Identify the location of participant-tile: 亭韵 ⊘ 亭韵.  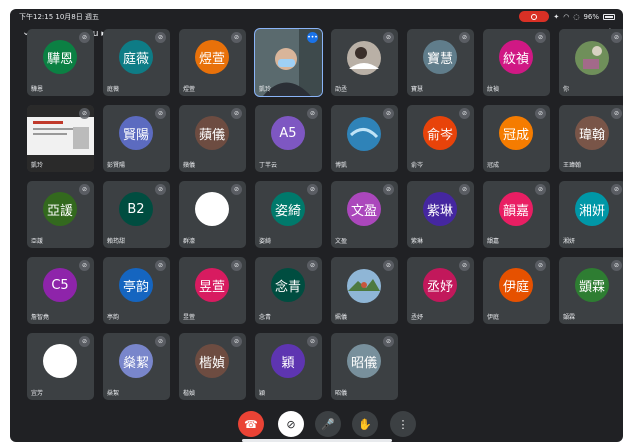
(136, 290).